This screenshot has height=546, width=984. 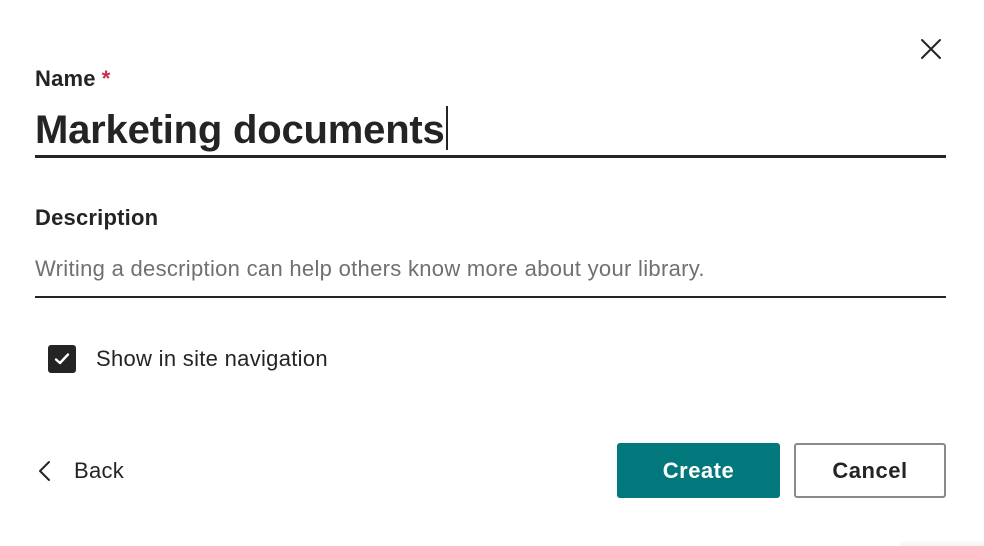 I want to click on show-in-navigation-label: Show in site navigation, so click(x=212, y=359).